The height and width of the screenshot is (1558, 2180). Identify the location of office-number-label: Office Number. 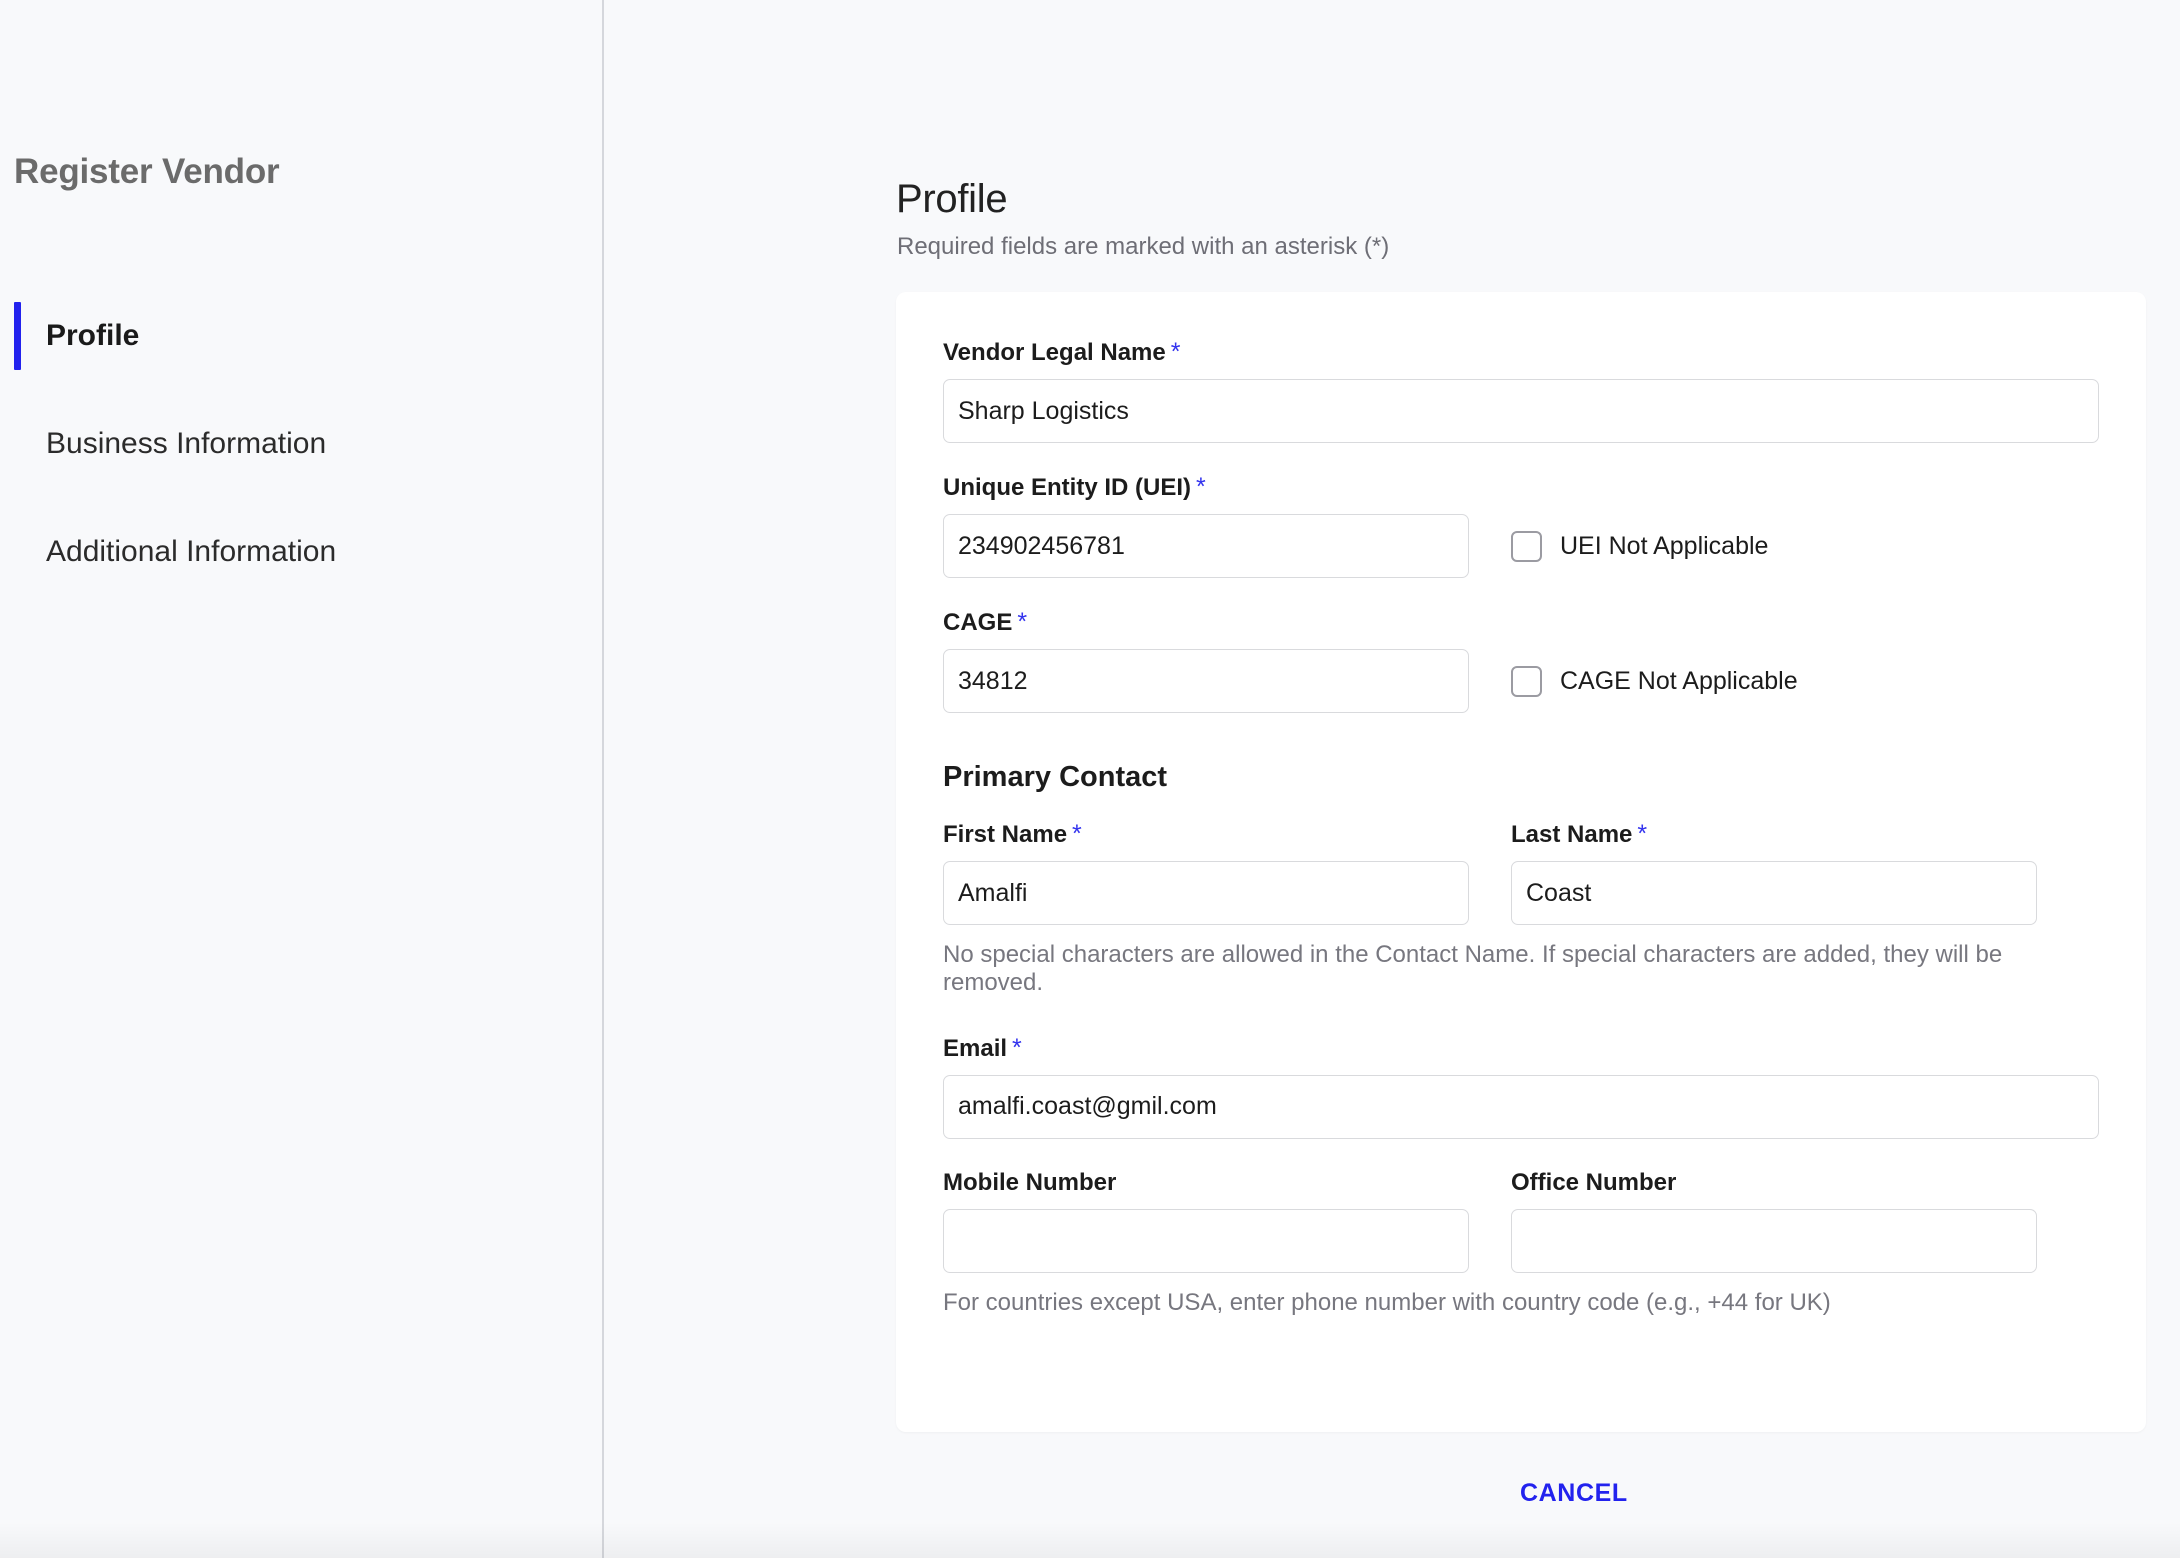
(1594, 1182).